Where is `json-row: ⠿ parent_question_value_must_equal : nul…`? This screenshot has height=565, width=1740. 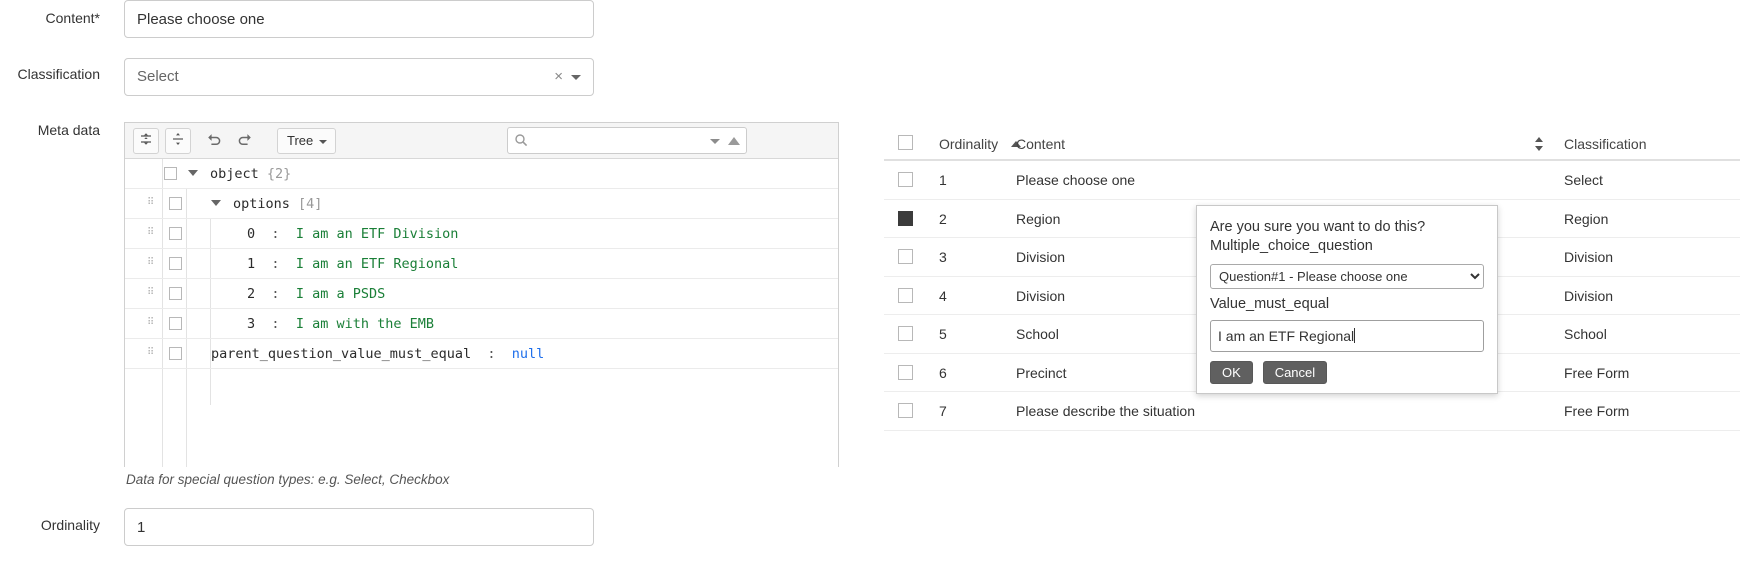
json-row: ⠿ parent_question_value_must_equal : nul… is located at coordinates (481, 354).